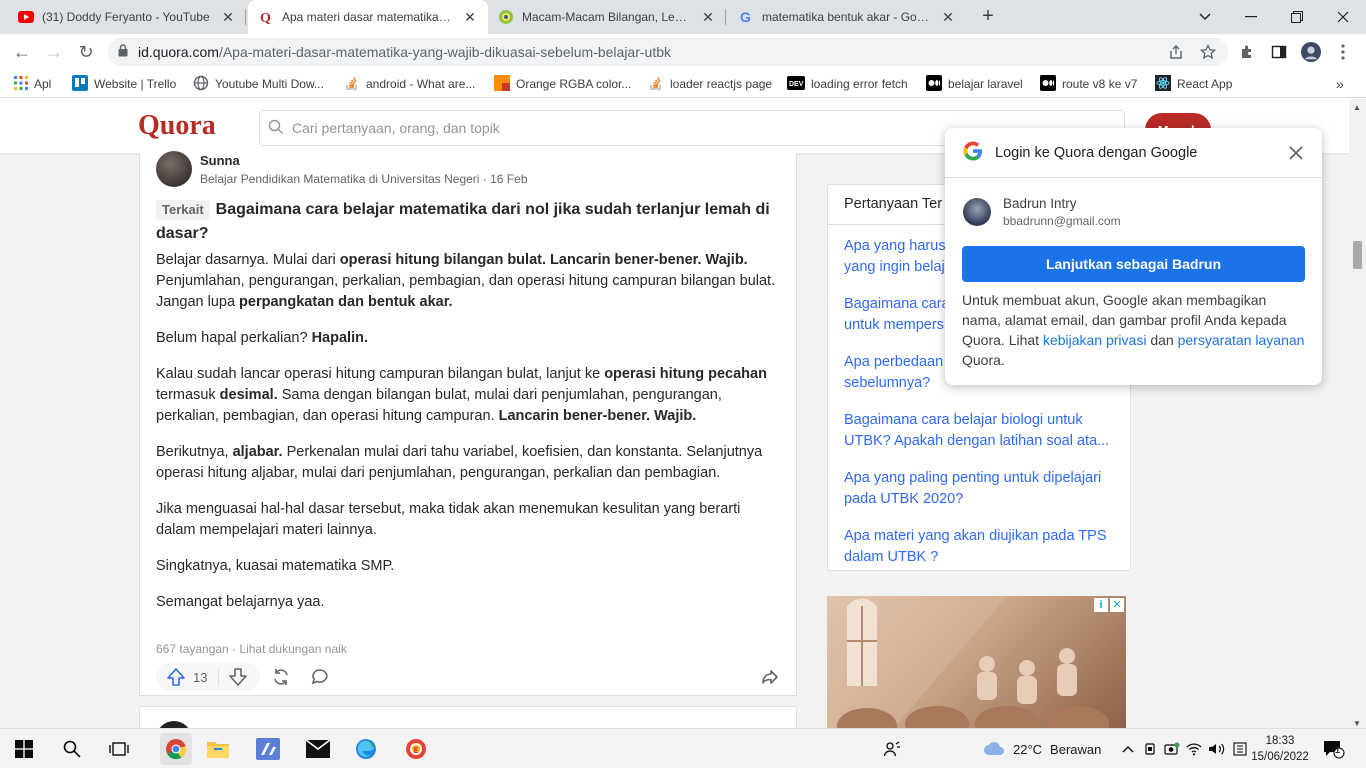 This screenshot has width=1366, height=768. What do you see at coordinates (119, 749) in the screenshot?
I see `task-view-icon` at bounding box center [119, 749].